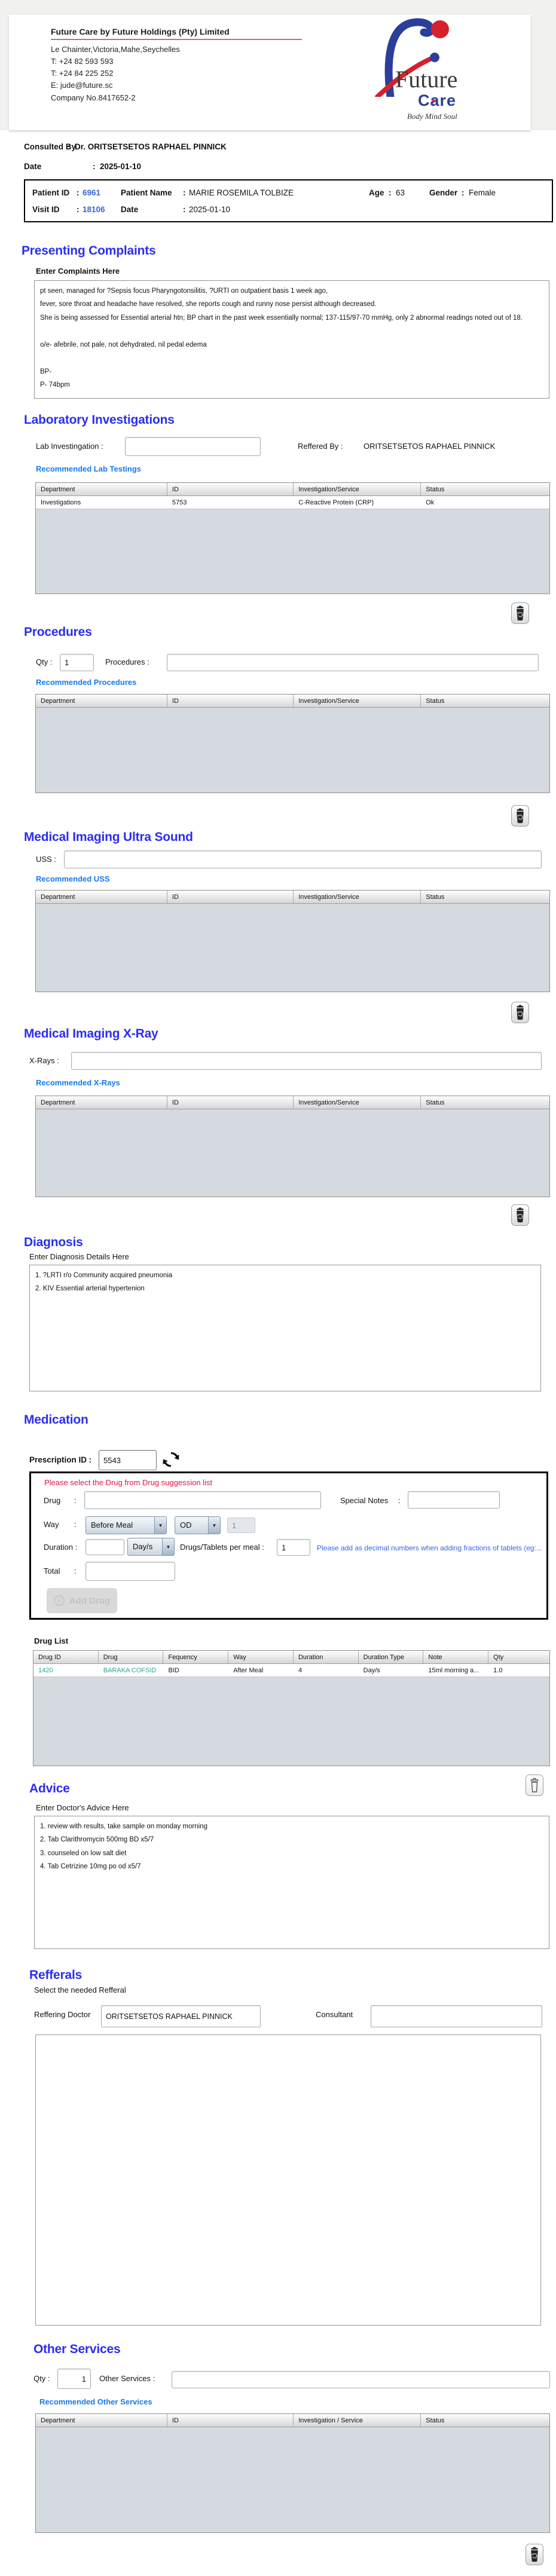  I want to click on uss-input, so click(303, 859).